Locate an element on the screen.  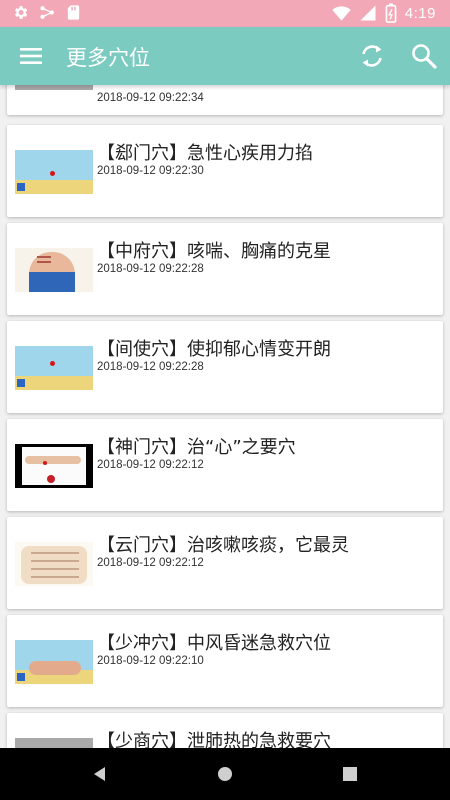
recents-button is located at coordinates (350, 774).